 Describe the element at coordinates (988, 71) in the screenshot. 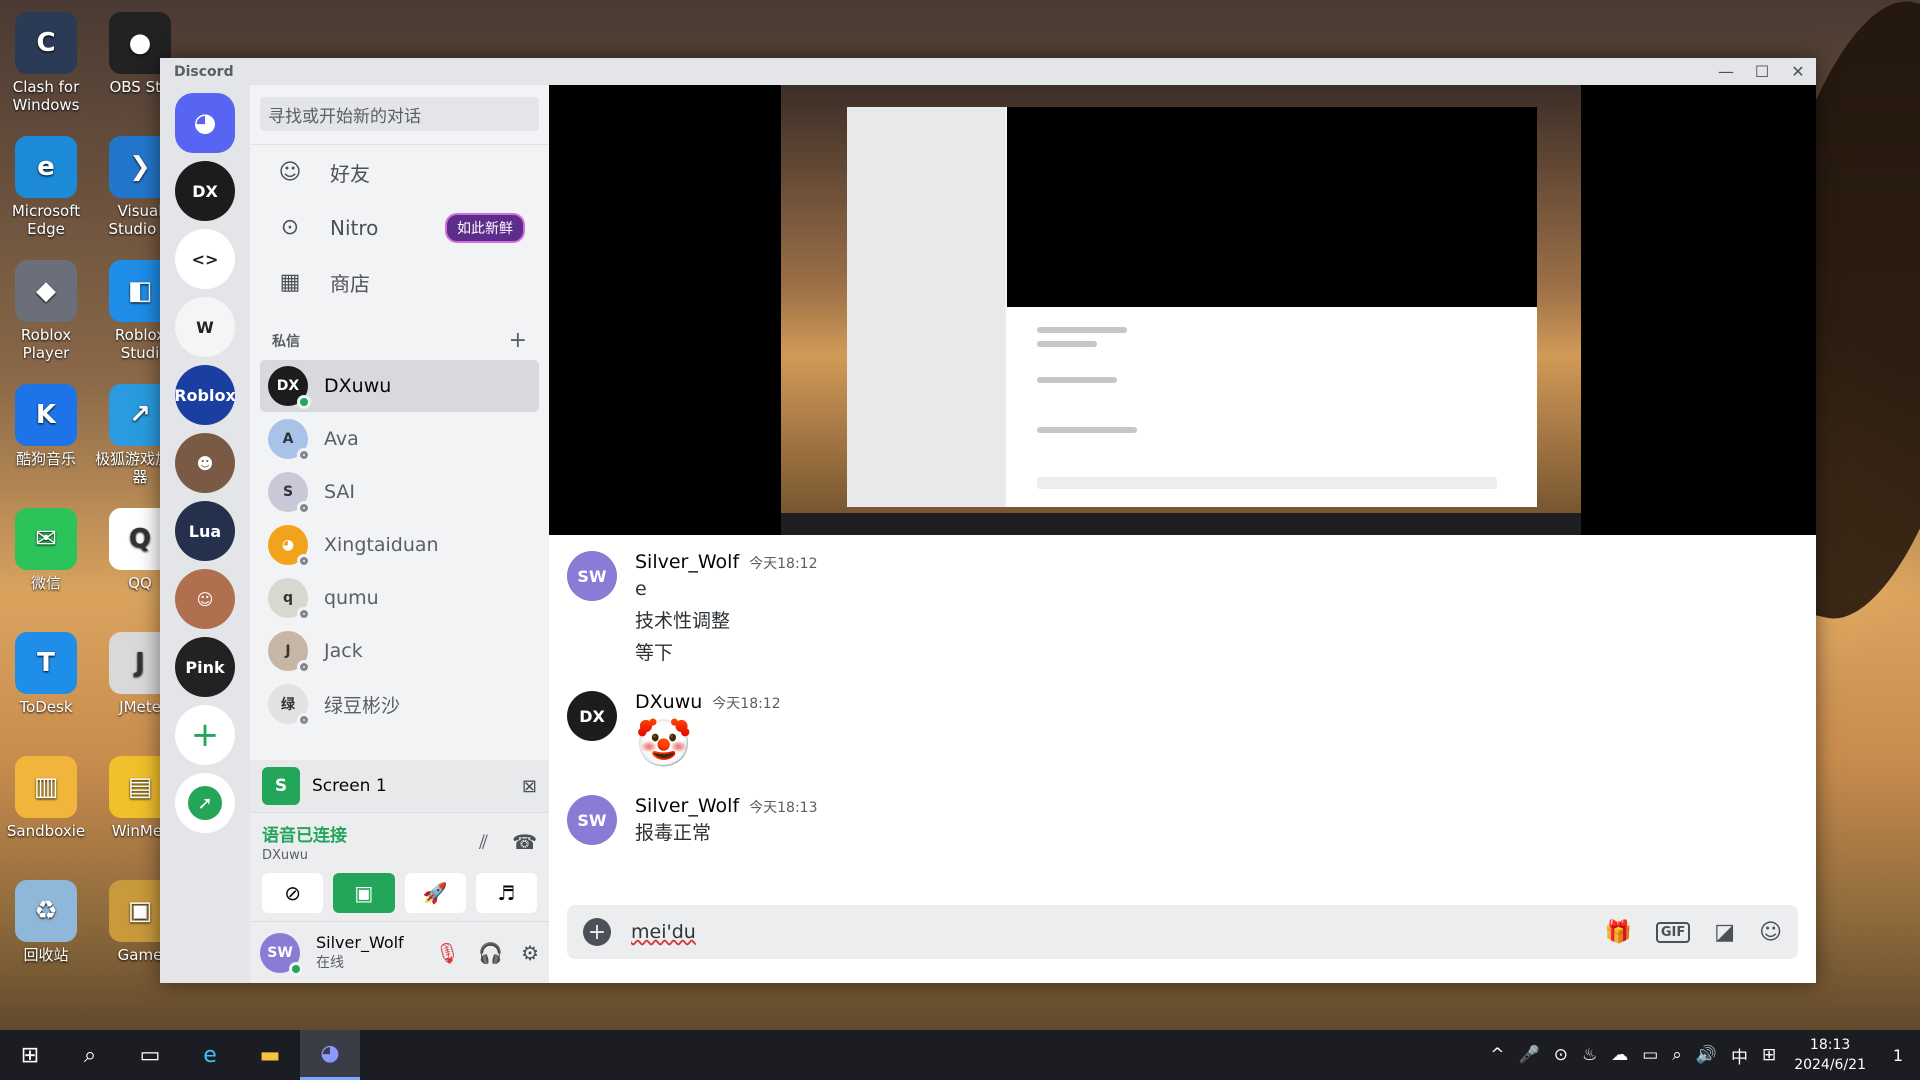

I see `title-bar: Discord — ☐ ✕` at that location.